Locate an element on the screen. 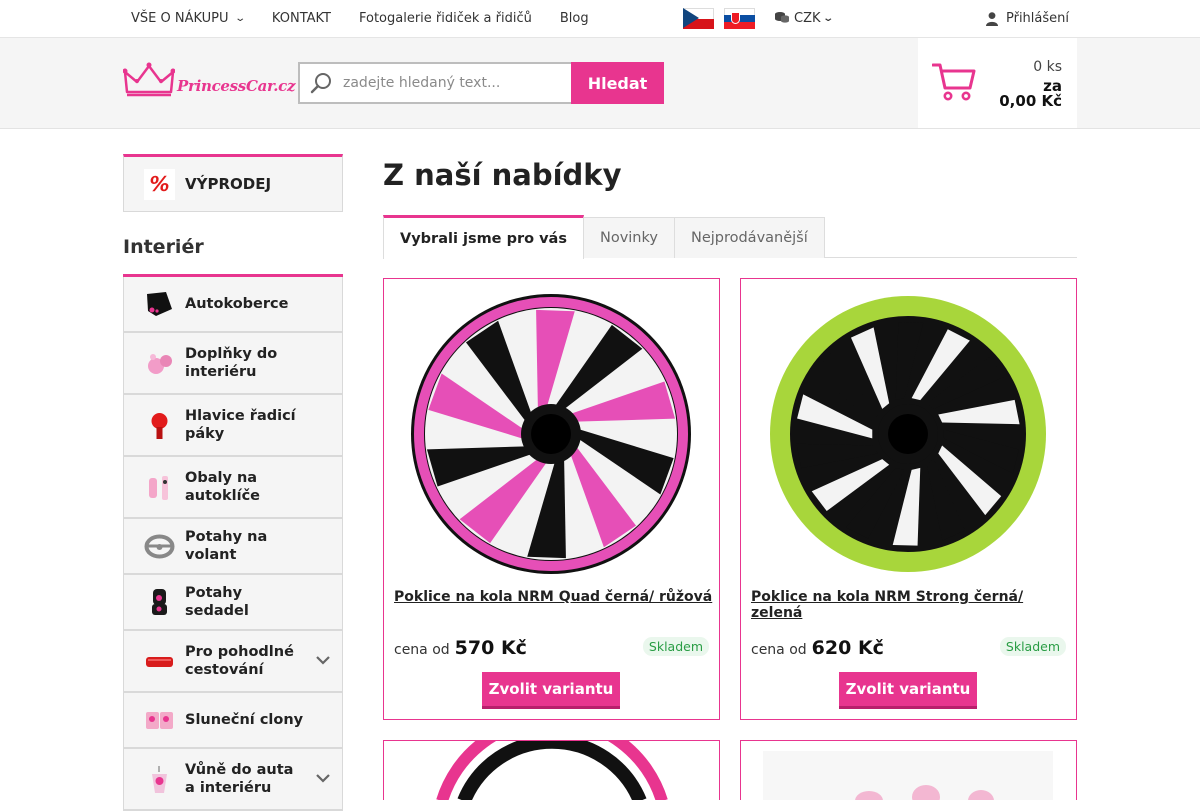 The height and width of the screenshot is (811, 1200). sidebar-item-potahy-volant: Potahy na volant is located at coordinates (233, 547).